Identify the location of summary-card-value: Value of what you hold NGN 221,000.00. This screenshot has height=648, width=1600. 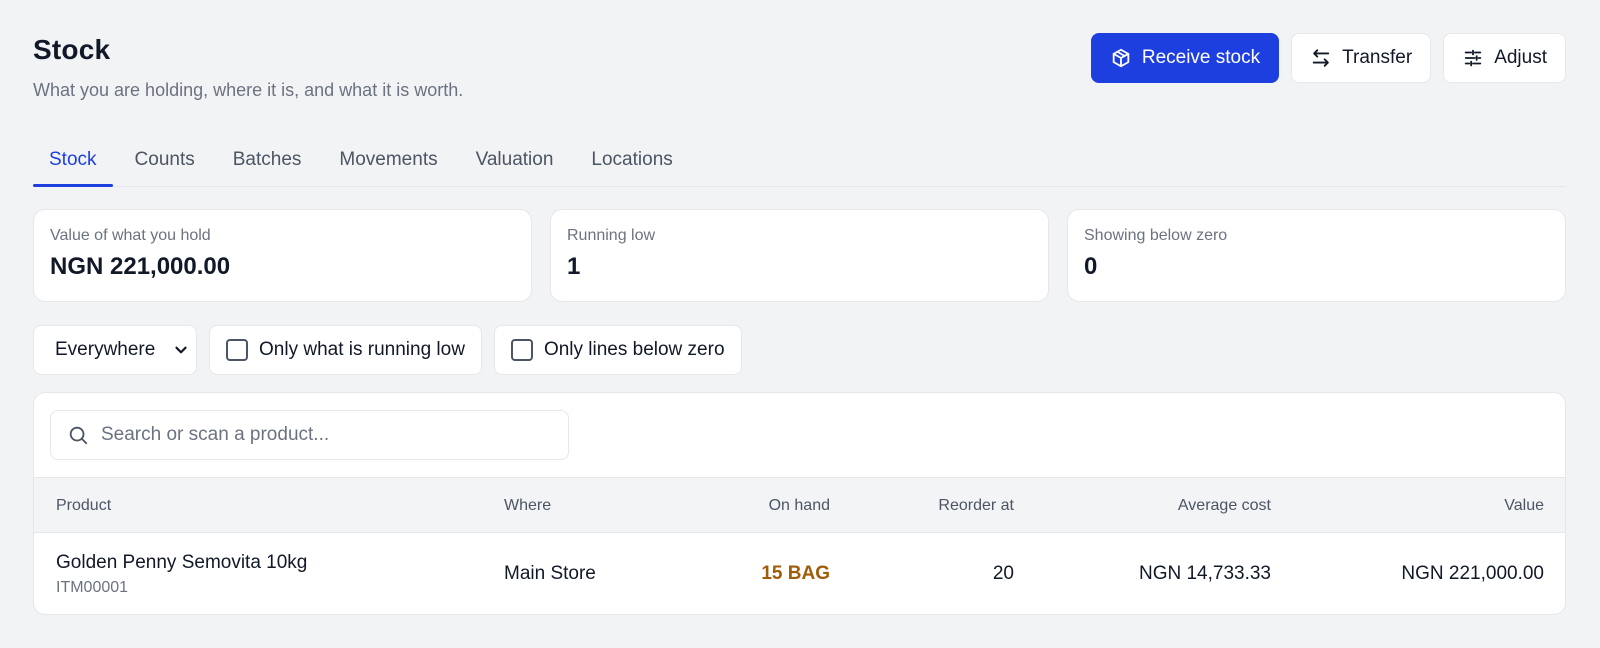
(282, 255).